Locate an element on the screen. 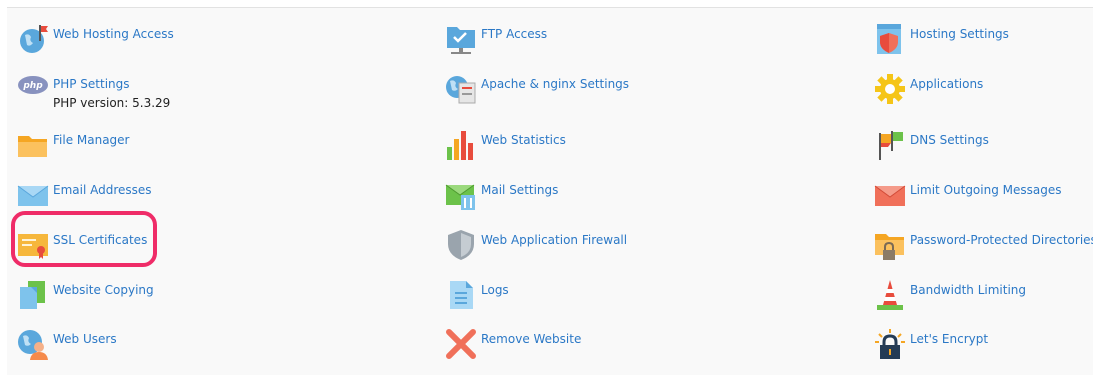  ssl-certificates-label: SSL Certificates is located at coordinates (100, 240).